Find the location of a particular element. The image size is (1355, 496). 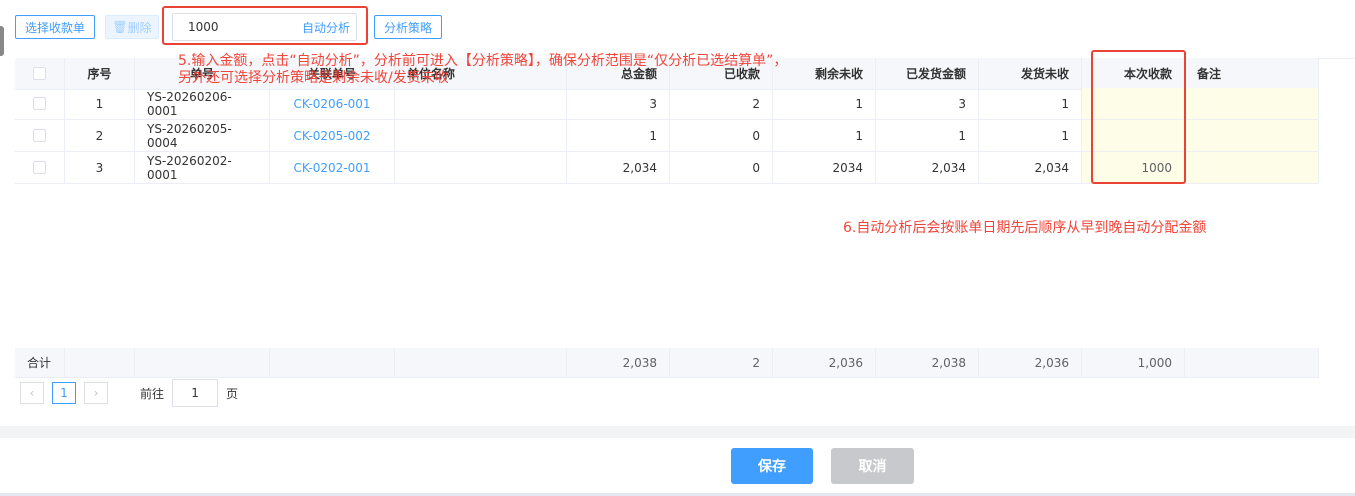

cell: 2,038 is located at coordinates (927, 362).